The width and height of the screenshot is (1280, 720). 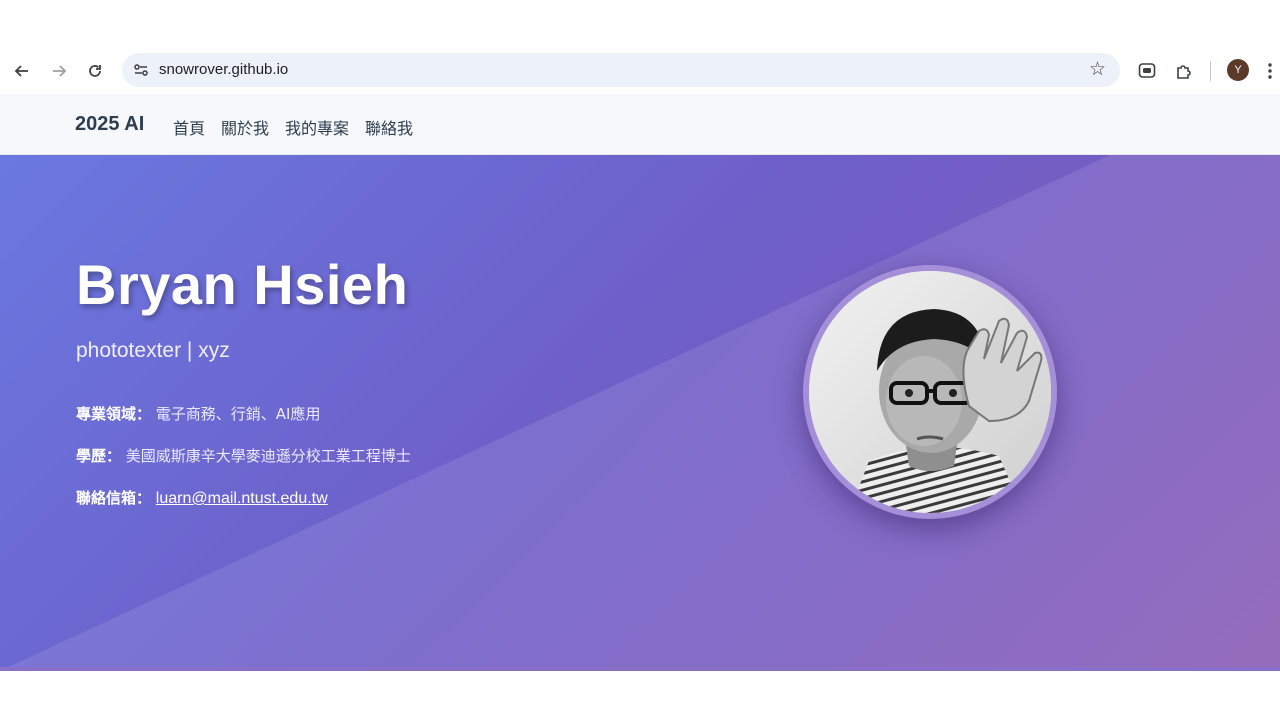 What do you see at coordinates (109, 124) in the screenshot?
I see `site-brand: 2025 AI` at bounding box center [109, 124].